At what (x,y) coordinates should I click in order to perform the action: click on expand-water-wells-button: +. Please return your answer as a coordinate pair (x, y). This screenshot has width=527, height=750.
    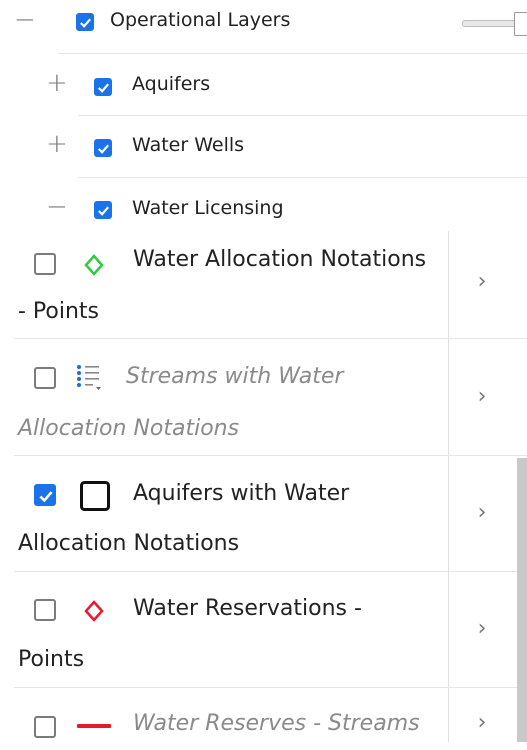
    Looking at the image, I should click on (57, 144).